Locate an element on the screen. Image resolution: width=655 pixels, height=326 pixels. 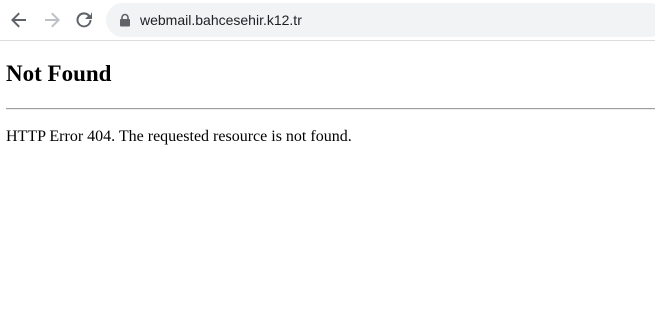
reload-button is located at coordinates (84, 20).